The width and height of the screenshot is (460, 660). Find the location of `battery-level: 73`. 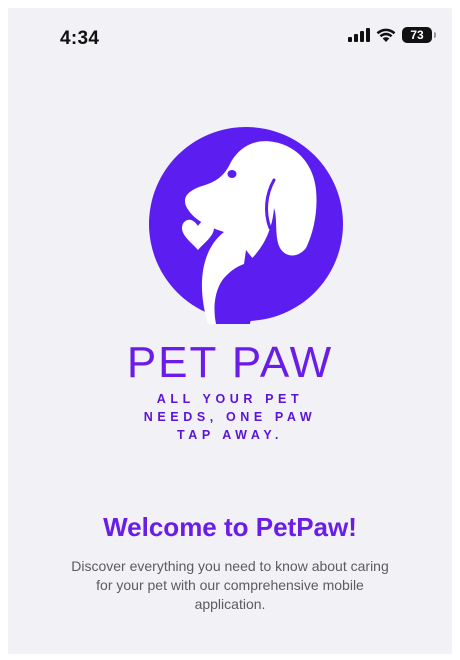

battery-level: 73 is located at coordinates (417, 35).